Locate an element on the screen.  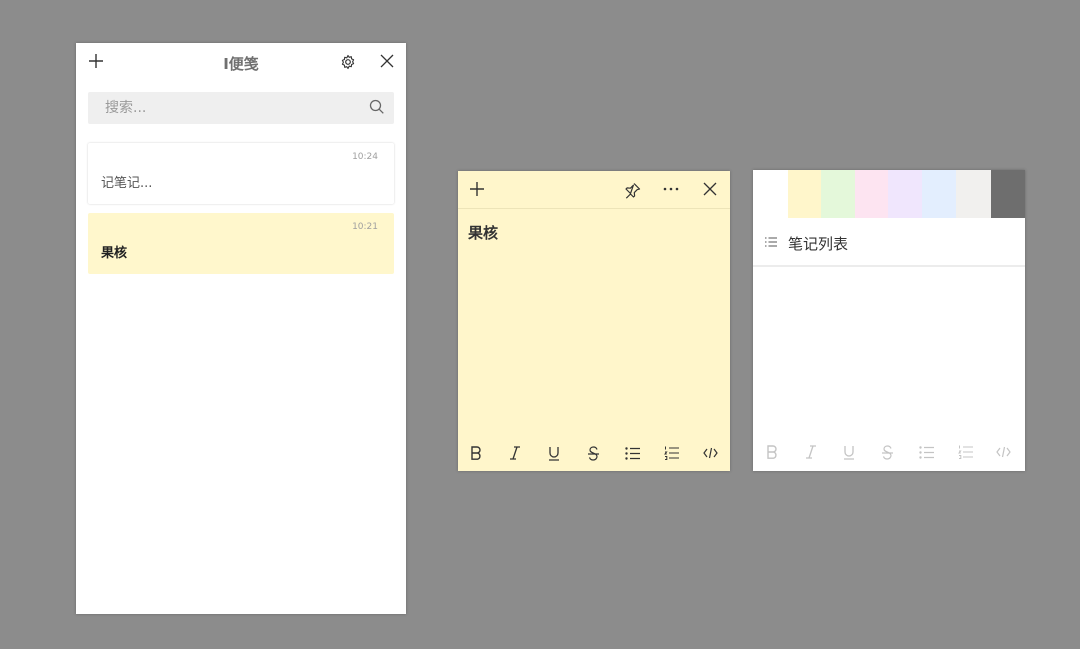
color-swatch-purple is located at coordinates (905, 194).